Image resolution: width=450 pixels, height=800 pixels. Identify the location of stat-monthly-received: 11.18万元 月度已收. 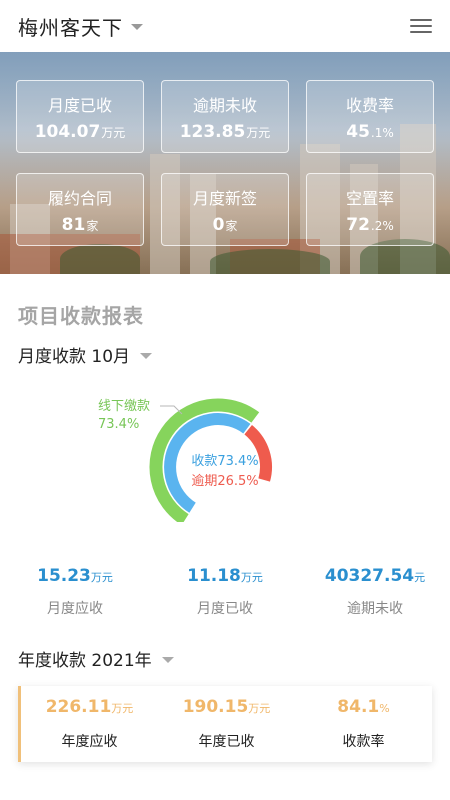
(225, 591).